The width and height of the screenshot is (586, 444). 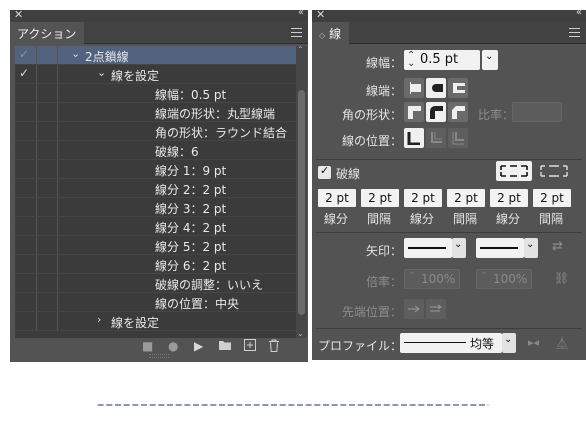 I want to click on new-action-icon, so click(x=250, y=346).